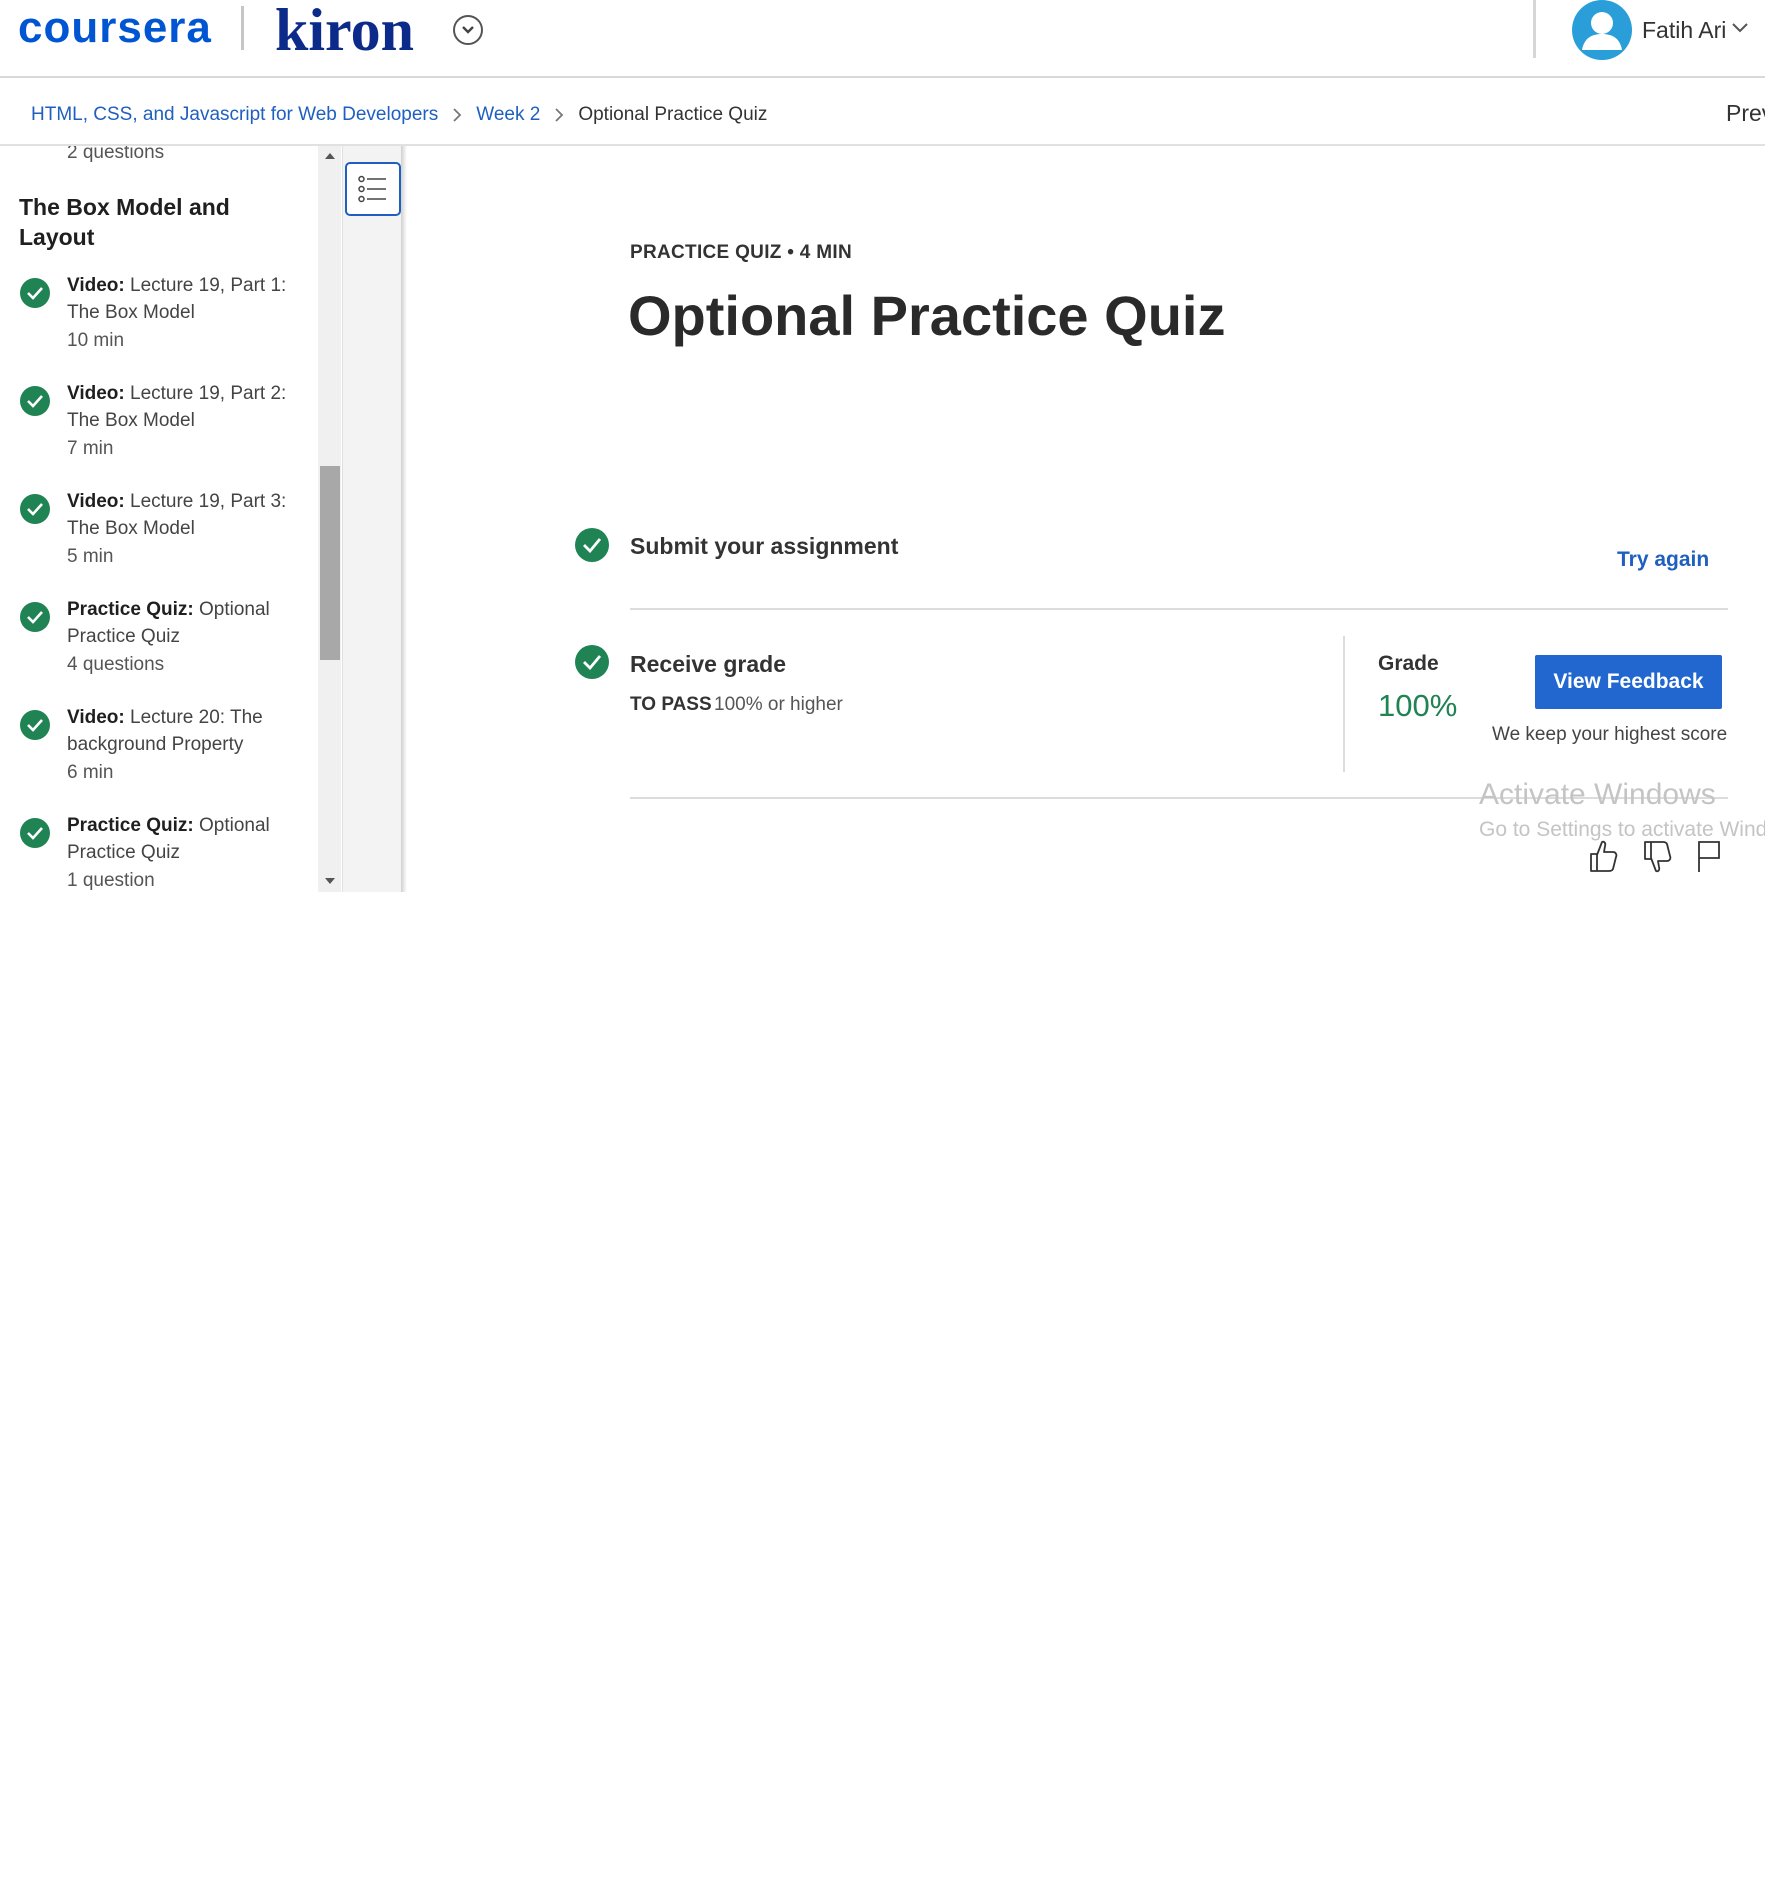 The width and height of the screenshot is (1765, 1900). I want to click on item-meta: 10 min, so click(96, 340).